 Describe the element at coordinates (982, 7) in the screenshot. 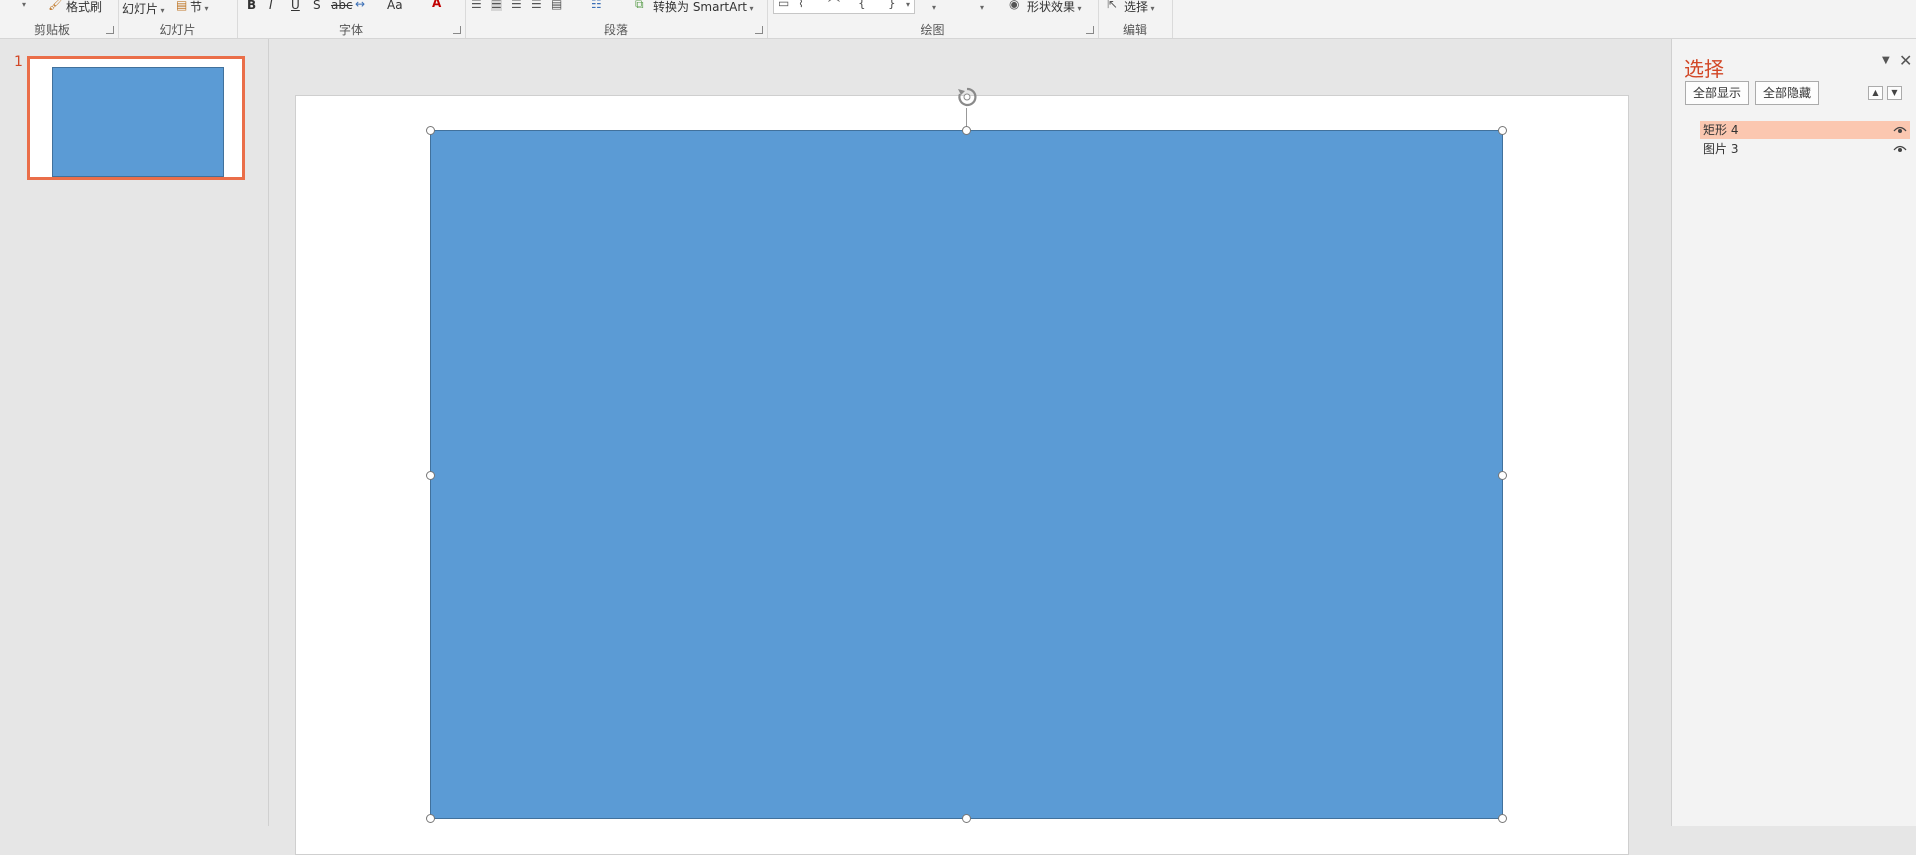

I see `shape-fill-dropdown-icon: ▾` at that location.